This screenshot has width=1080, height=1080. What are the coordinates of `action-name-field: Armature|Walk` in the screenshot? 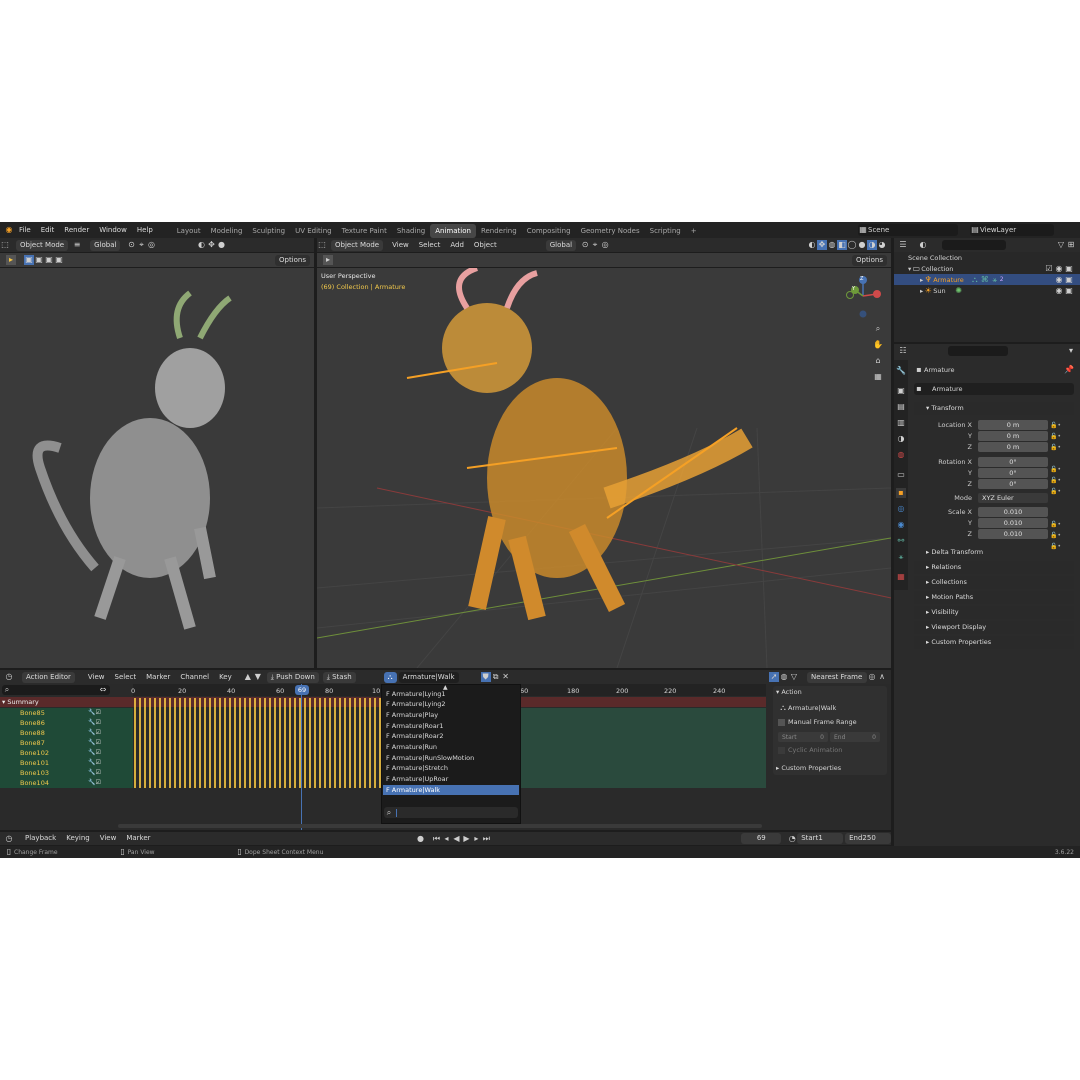 It's located at (428, 677).